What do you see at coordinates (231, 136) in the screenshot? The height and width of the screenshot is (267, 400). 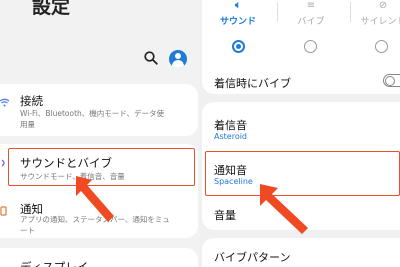 I see `ringtone-value: Asteroid` at bounding box center [231, 136].